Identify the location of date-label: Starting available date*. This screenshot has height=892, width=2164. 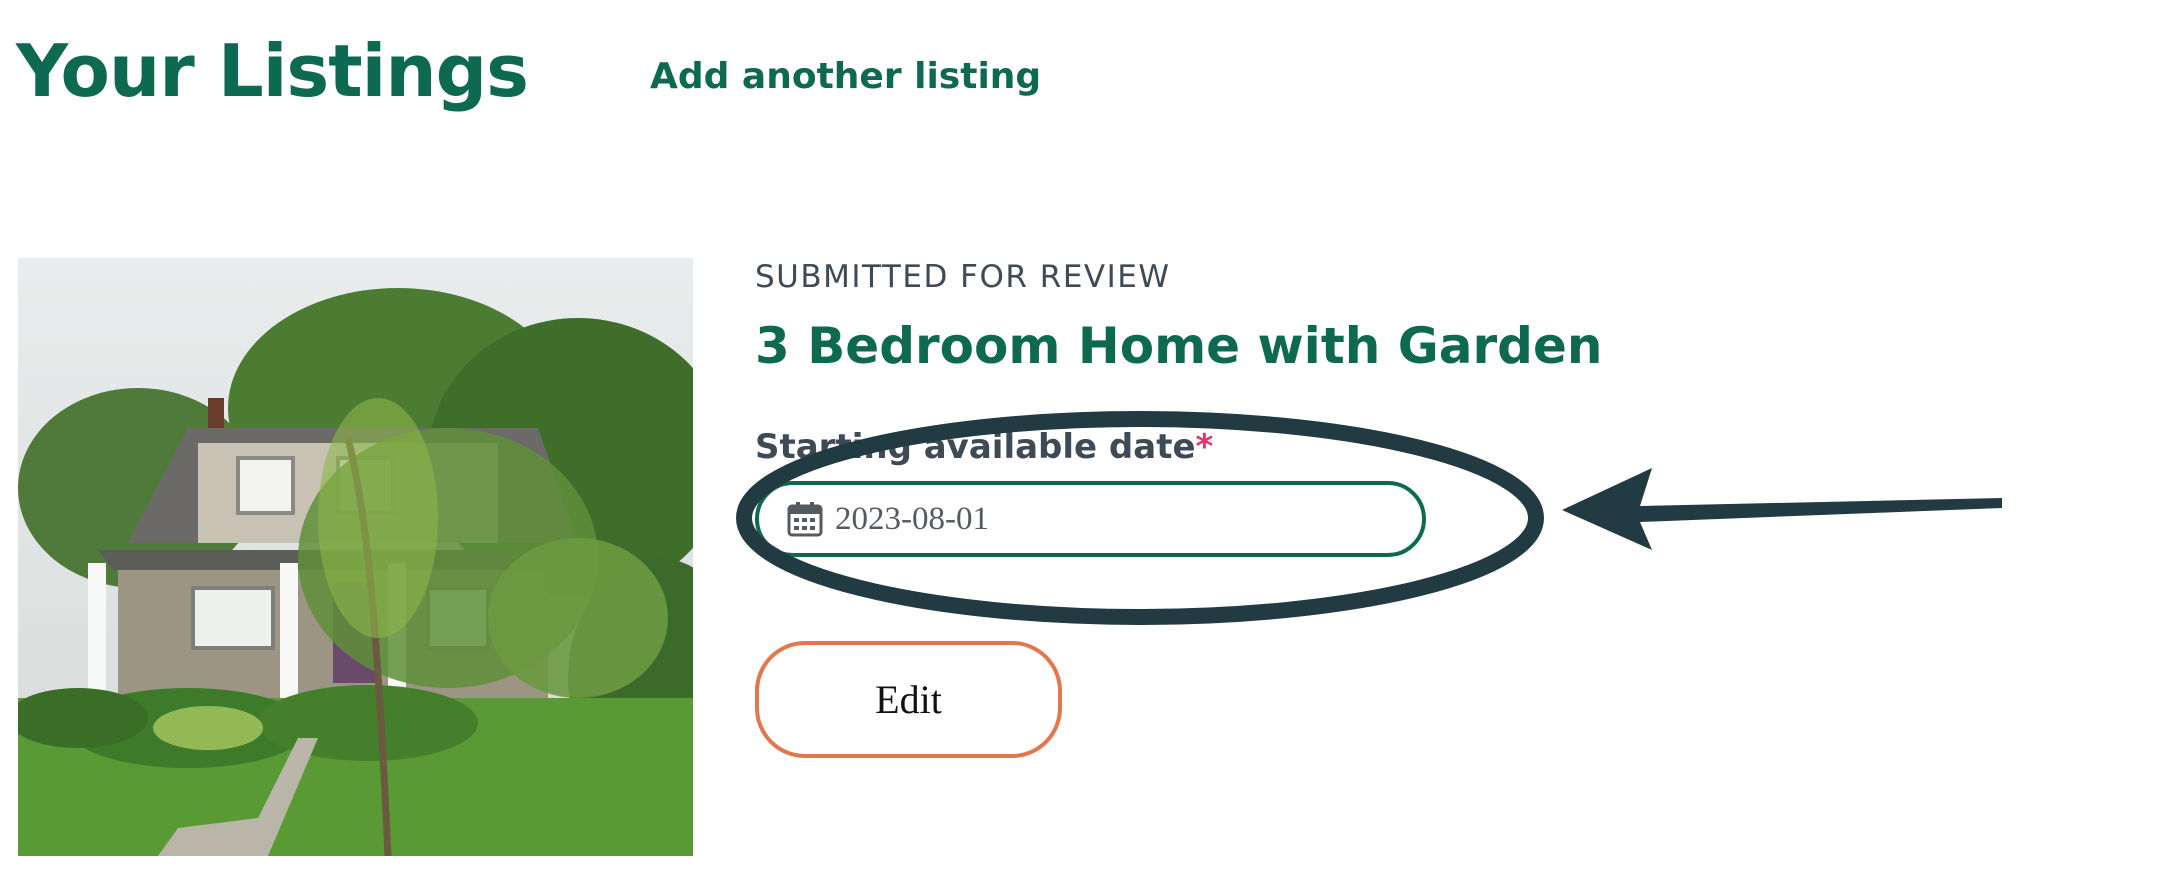
(984, 447).